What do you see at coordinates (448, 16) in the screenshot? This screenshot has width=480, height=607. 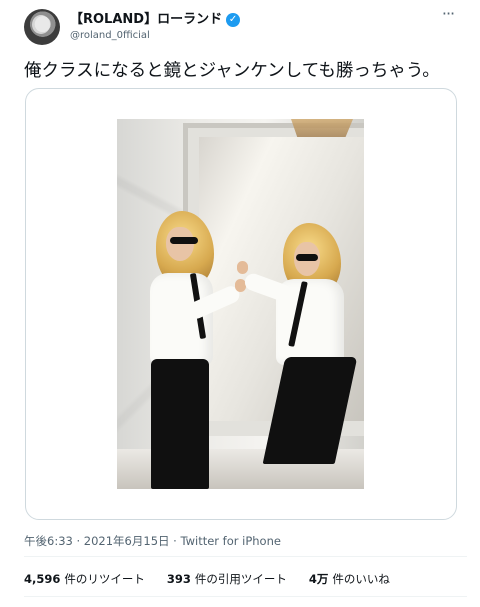 I see `more-options-icon: ···` at bounding box center [448, 16].